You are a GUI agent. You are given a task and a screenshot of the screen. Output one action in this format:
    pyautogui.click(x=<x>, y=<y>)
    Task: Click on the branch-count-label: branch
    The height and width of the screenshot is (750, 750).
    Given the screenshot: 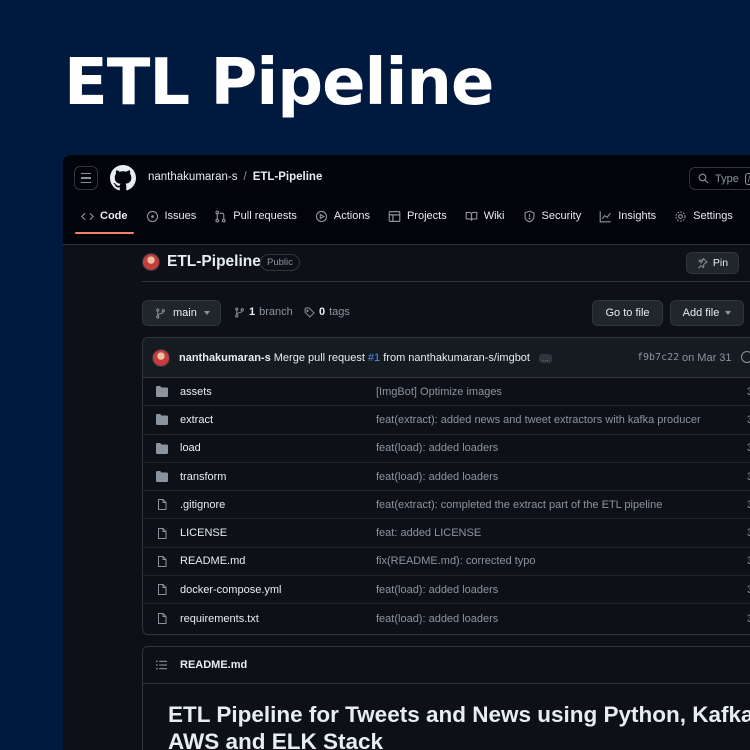 What is the action you would take?
    pyautogui.click(x=276, y=312)
    